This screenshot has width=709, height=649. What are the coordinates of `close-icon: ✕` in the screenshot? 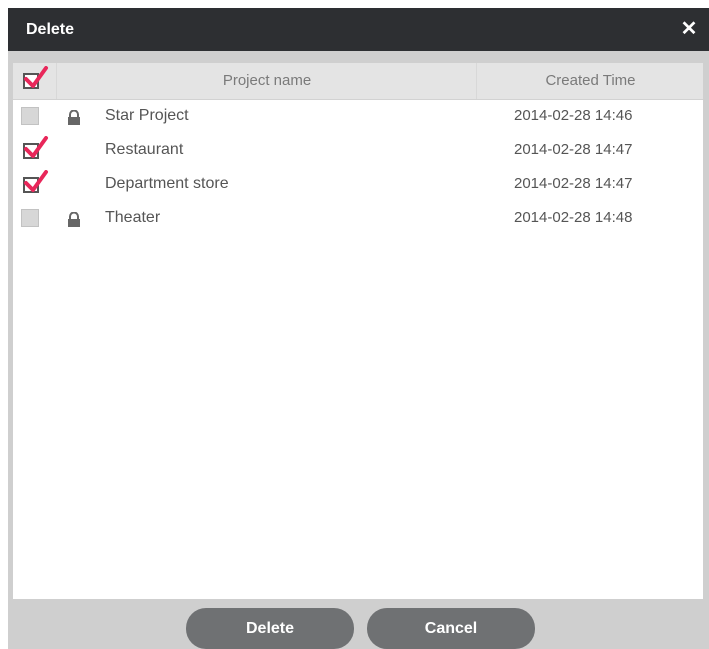 It's located at (689, 29).